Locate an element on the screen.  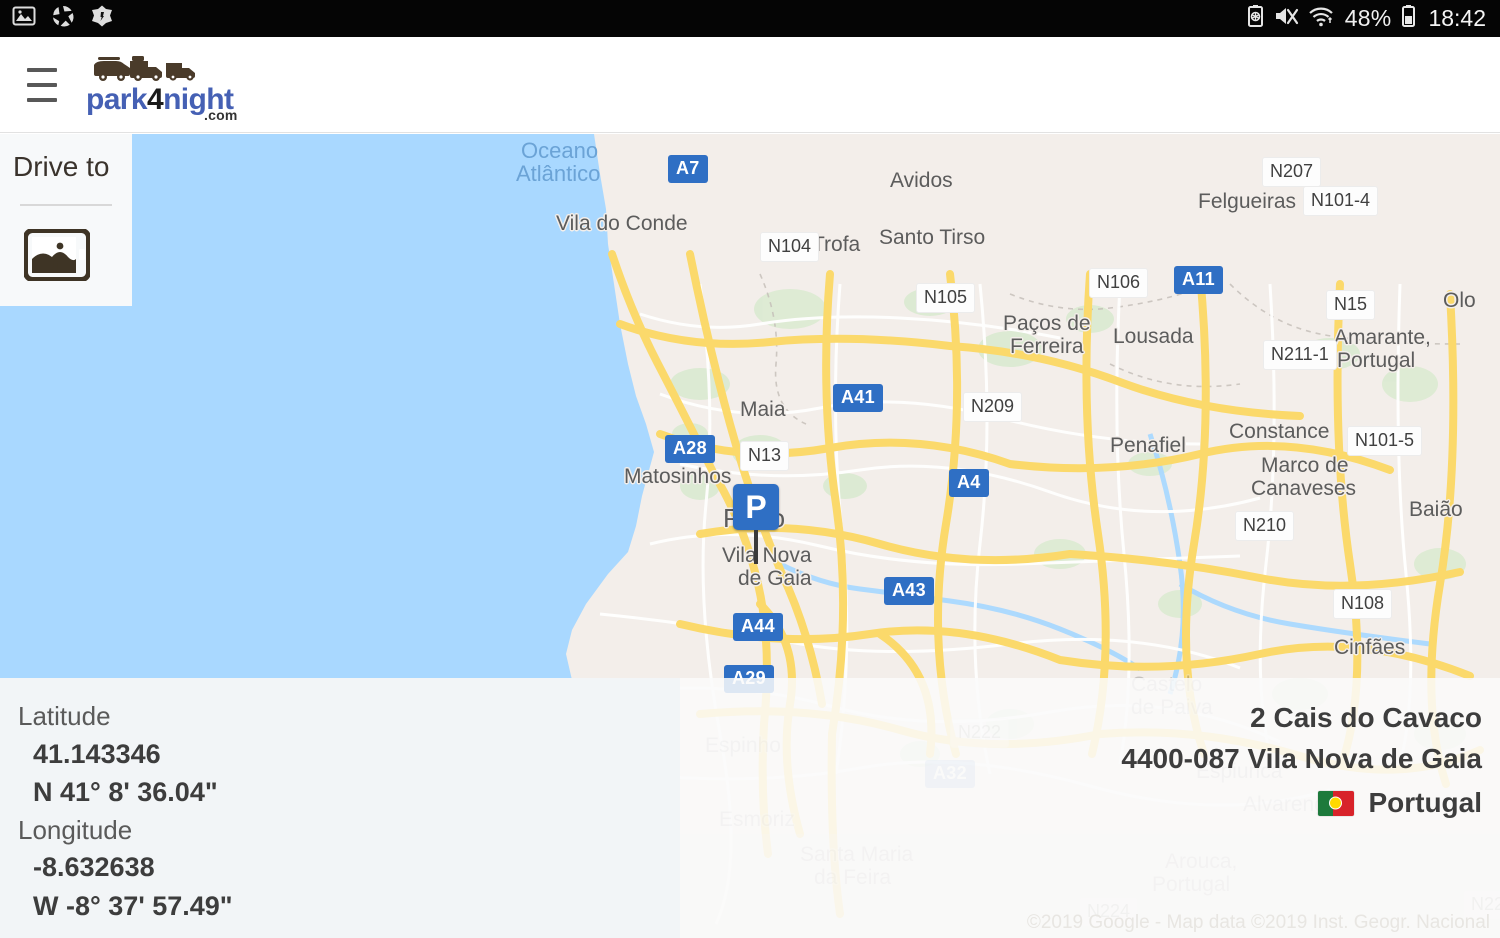
map-road-number: N207 is located at coordinates (1292, 172).